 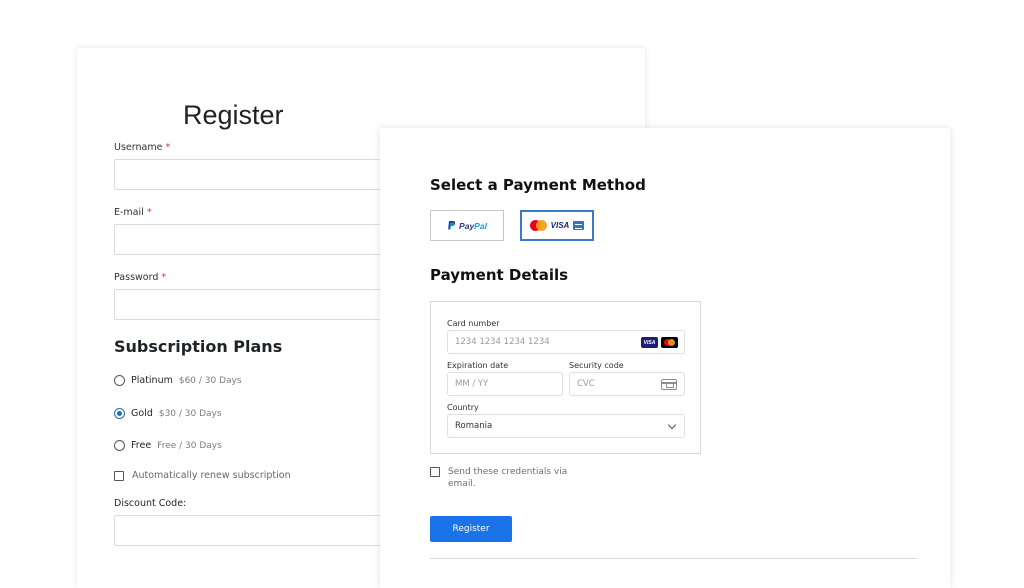 I want to click on expiration-date-label: Expiration date, so click(x=478, y=365).